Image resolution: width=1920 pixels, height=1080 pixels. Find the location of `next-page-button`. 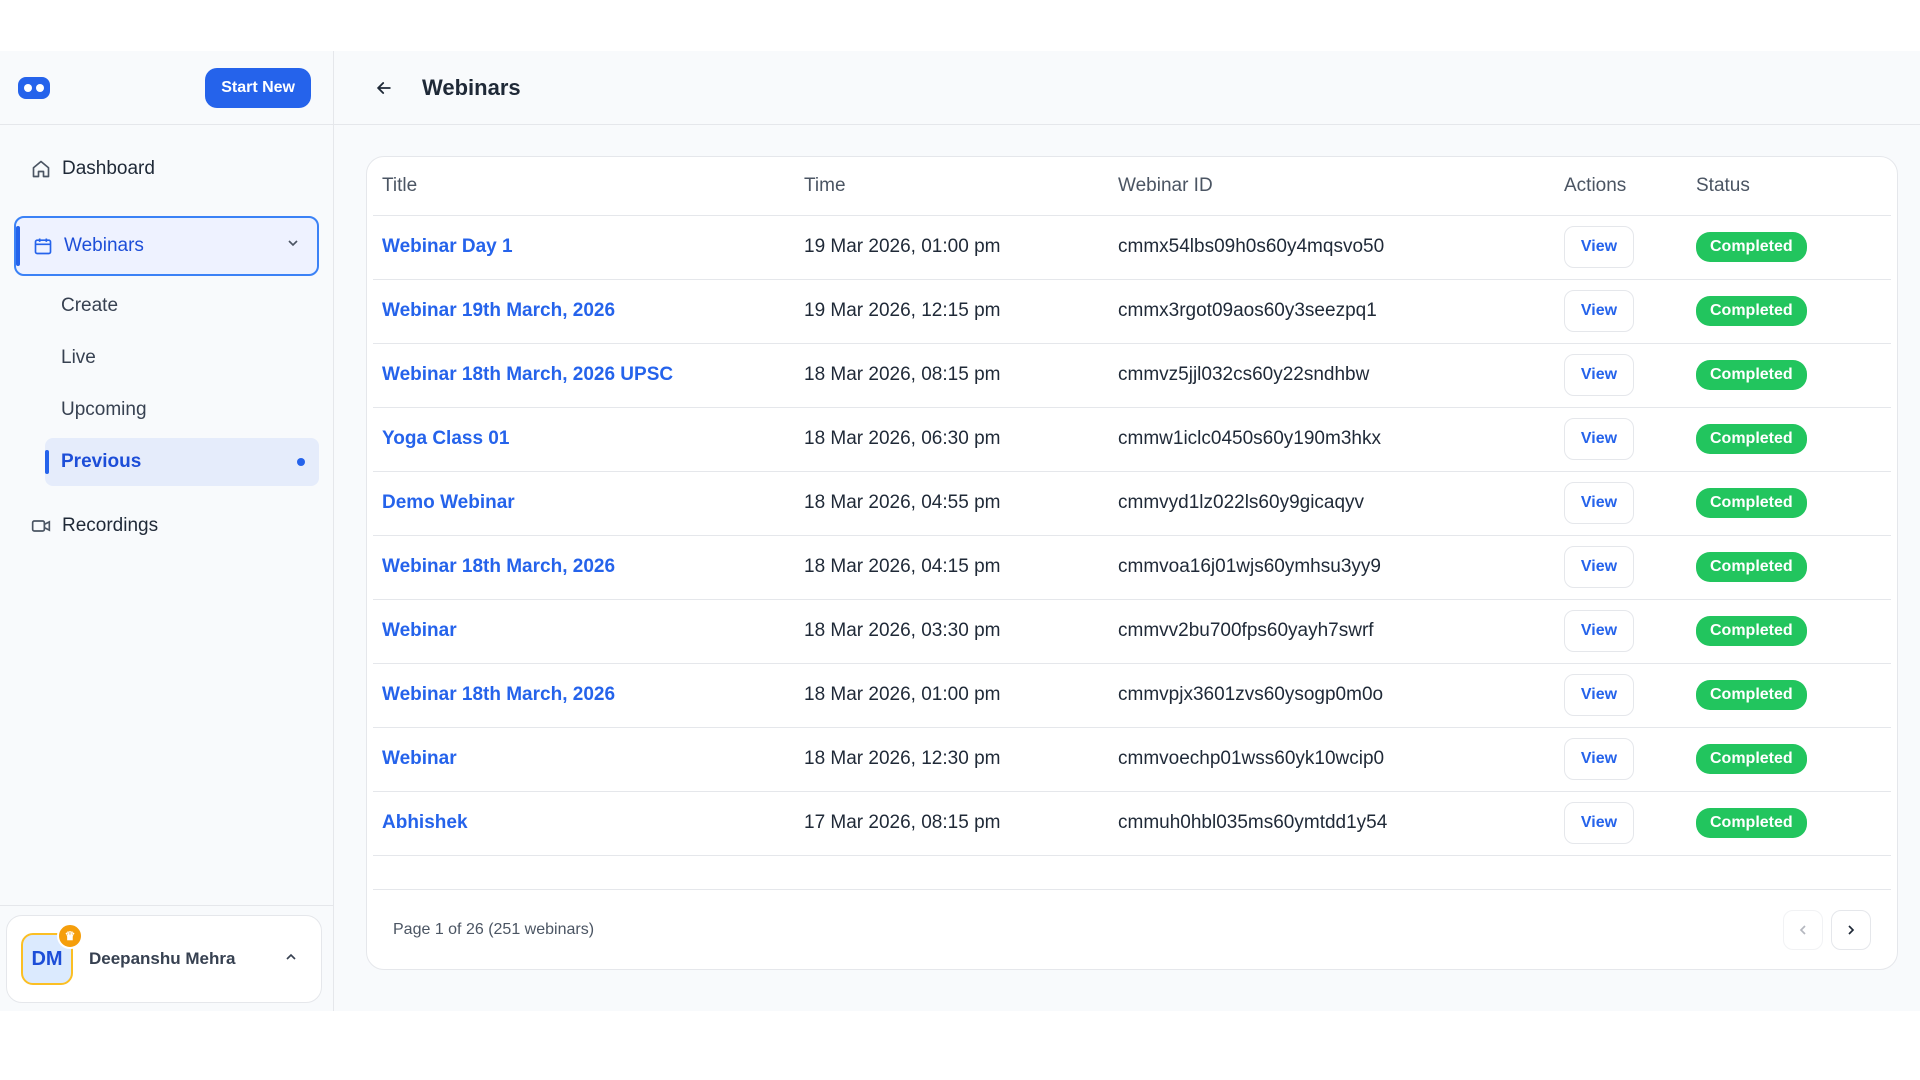

next-page-button is located at coordinates (1851, 929).